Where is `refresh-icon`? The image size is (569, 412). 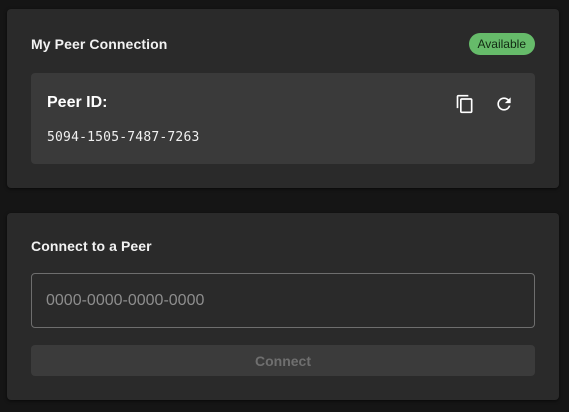 refresh-icon is located at coordinates (504, 104).